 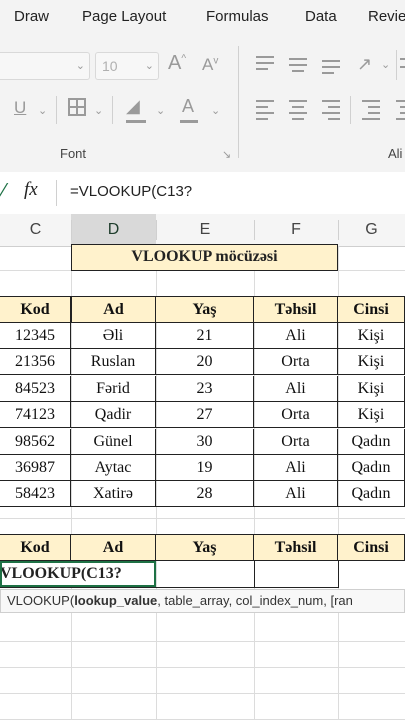 What do you see at coordinates (216, 61) in the screenshot?
I see `caret-down-icon: v` at bounding box center [216, 61].